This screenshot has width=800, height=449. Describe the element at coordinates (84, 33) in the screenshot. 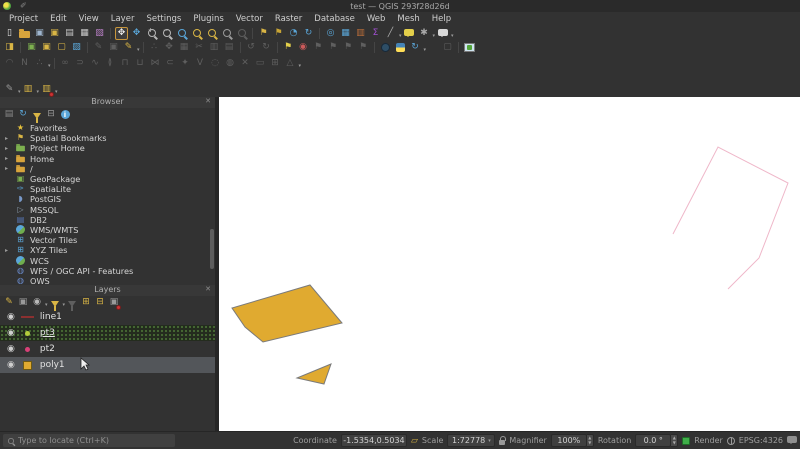

I see `layout-manager-icon: ▦` at that location.